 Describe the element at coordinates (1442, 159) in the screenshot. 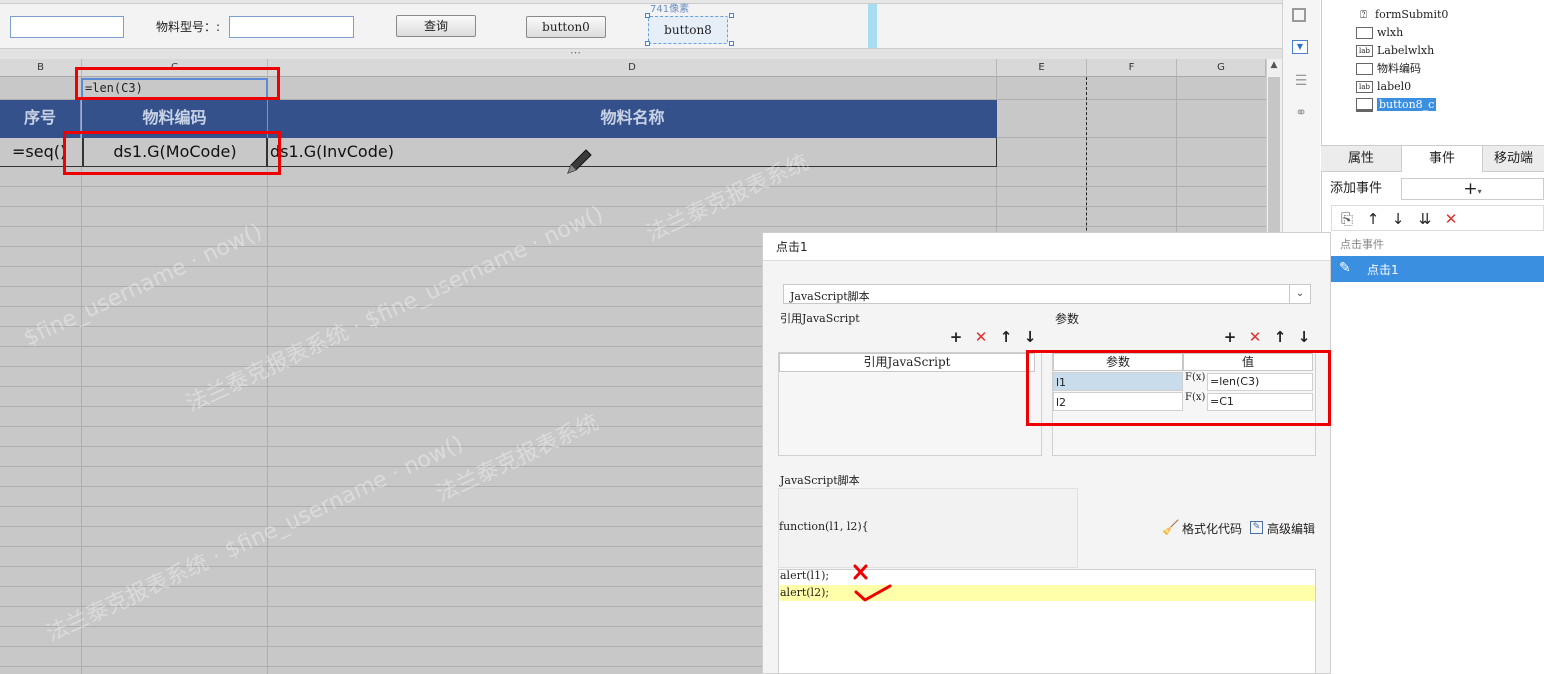

I see `tab-events: 事件` at that location.